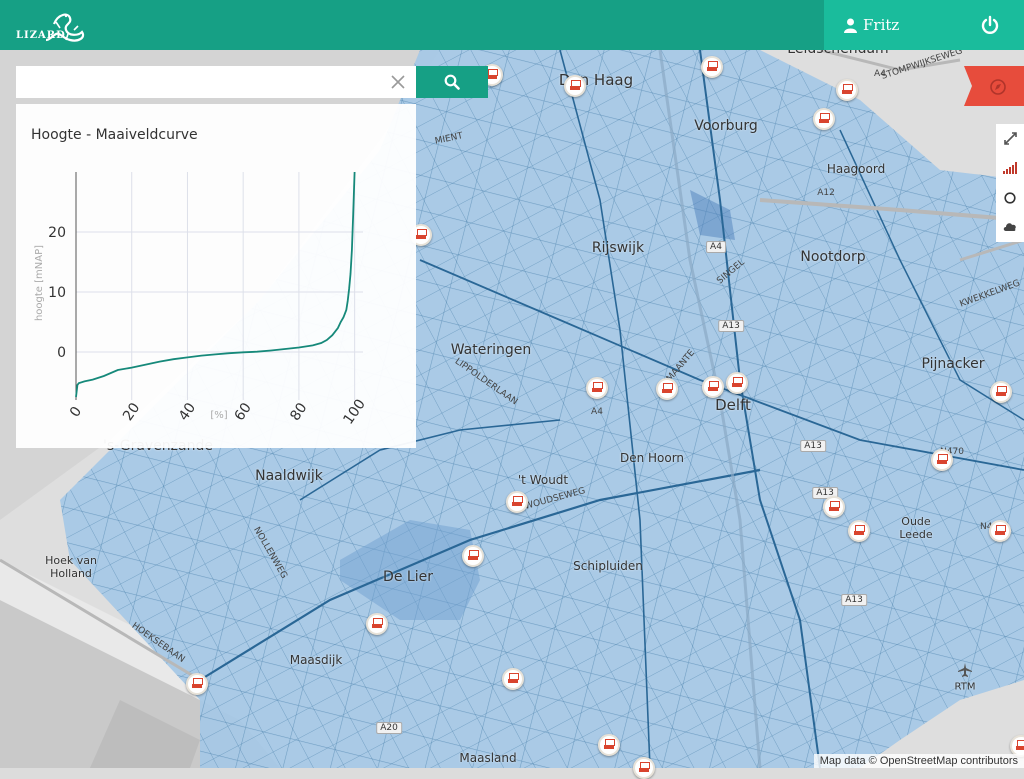 This screenshot has height=779, width=1024. I want to click on x-tick-label: 40, so click(187, 412).